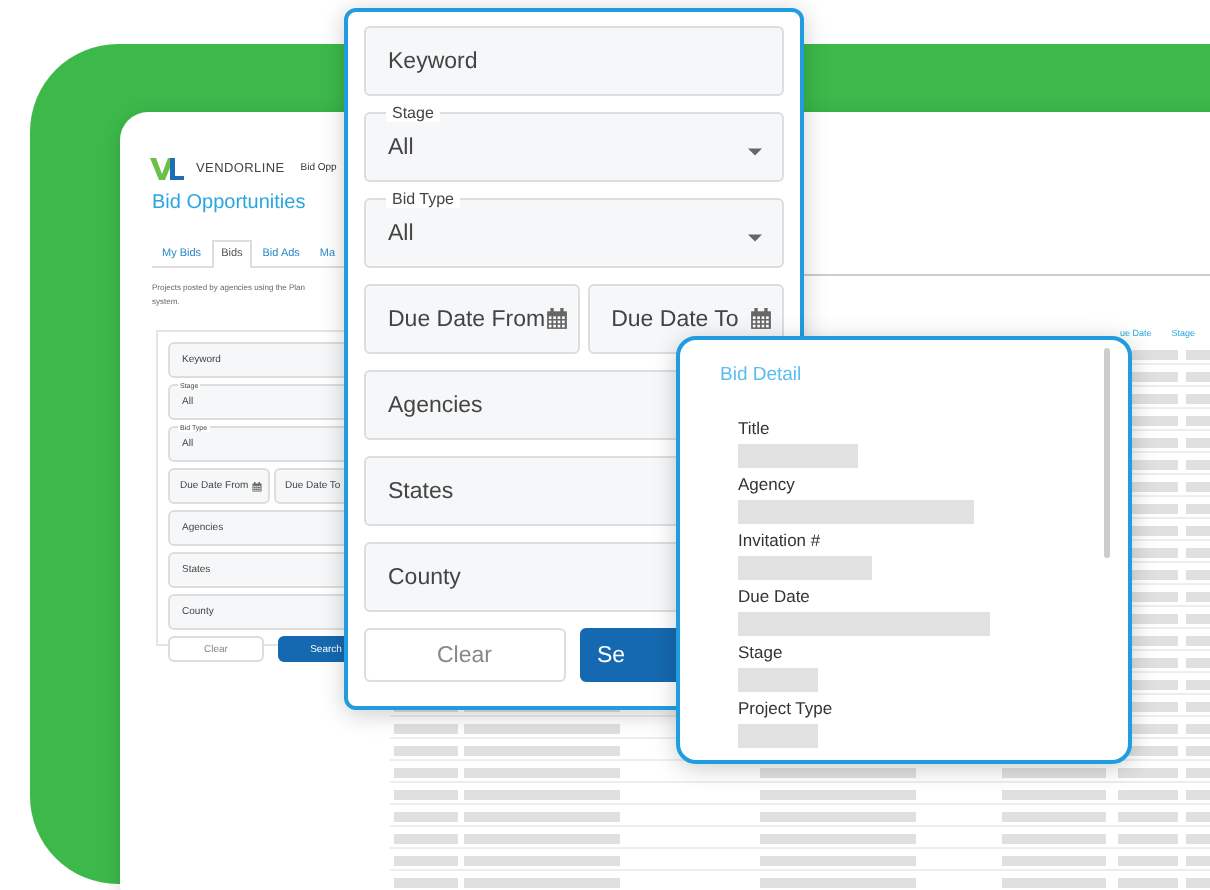 This screenshot has height=890, width=1210. What do you see at coordinates (754, 428) in the screenshot?
I see `field-label: Title` at bounding box center [754, 428].